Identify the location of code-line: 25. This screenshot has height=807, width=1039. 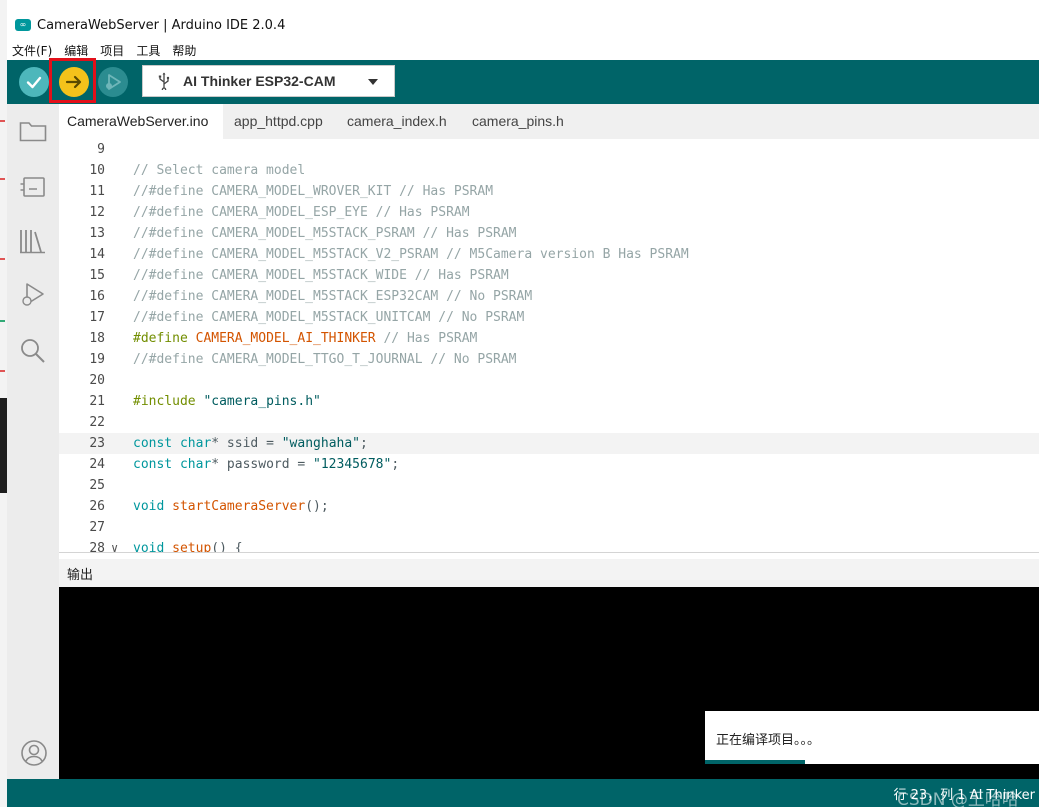
(549, 485).